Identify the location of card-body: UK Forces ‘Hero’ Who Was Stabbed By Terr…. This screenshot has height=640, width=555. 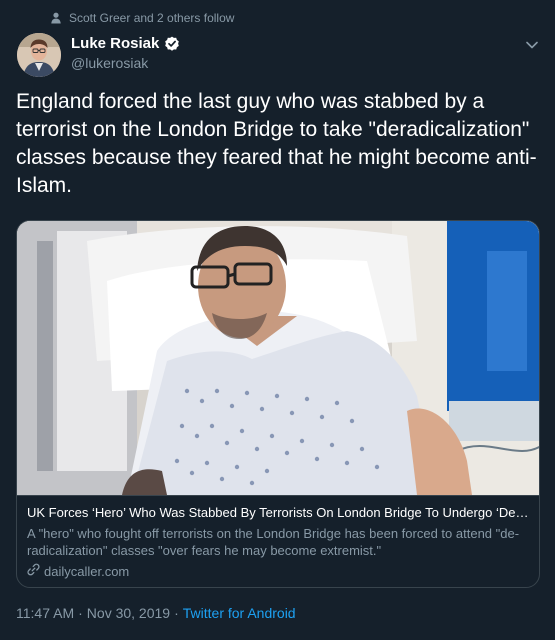
(278, 537).